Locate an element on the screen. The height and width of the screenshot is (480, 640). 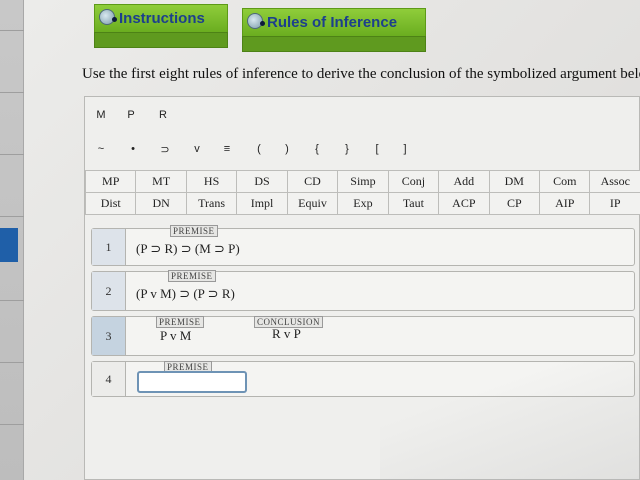
sidebar-blue-tab is located at coordinates (9, 245).